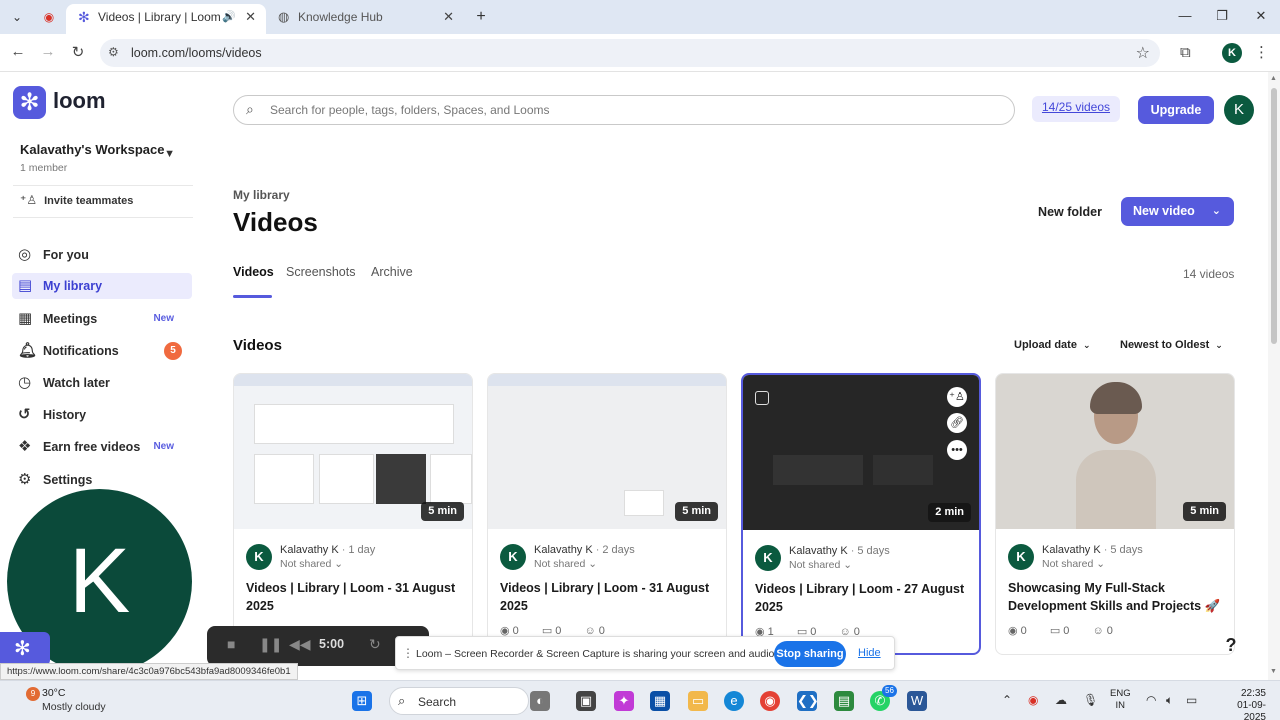 The image size is (1280, 720). What do you see at coordinates (48, 51) in the screenshot?
I see `forward-icon: →` at bounding box center [48, 51].